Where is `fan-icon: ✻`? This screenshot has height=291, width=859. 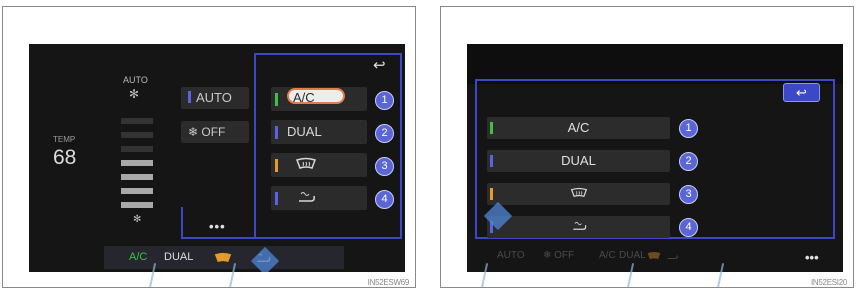
fan-icon: ✻ is located at coordinates (134, 94).